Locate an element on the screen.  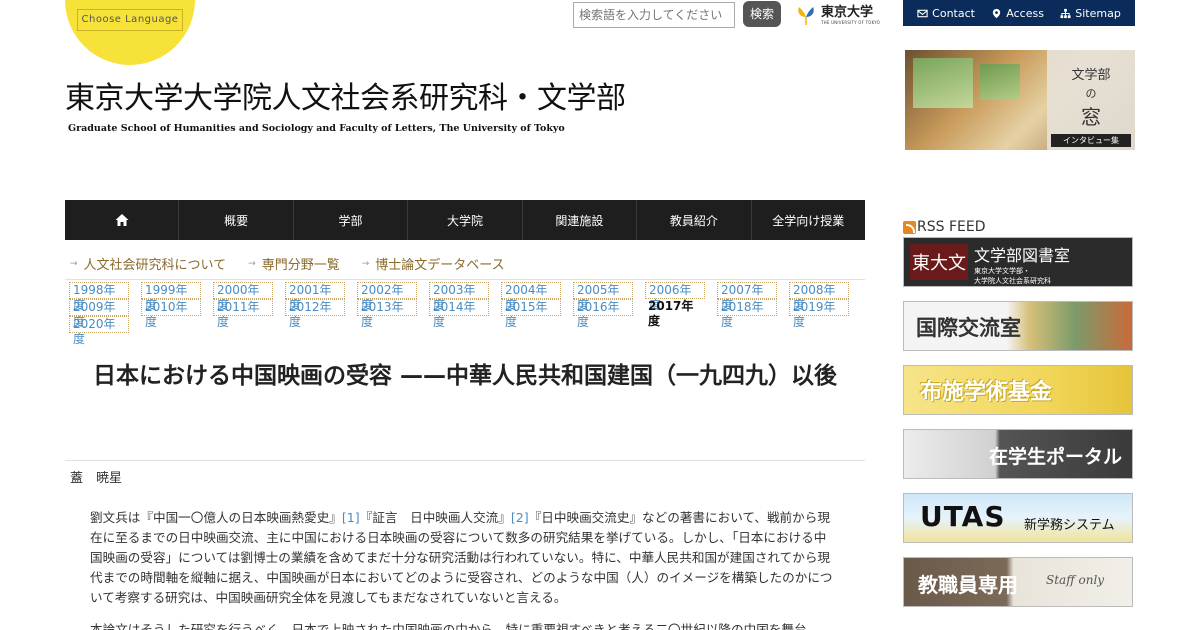
access-link: Access is located at coordinates (1017, 13).